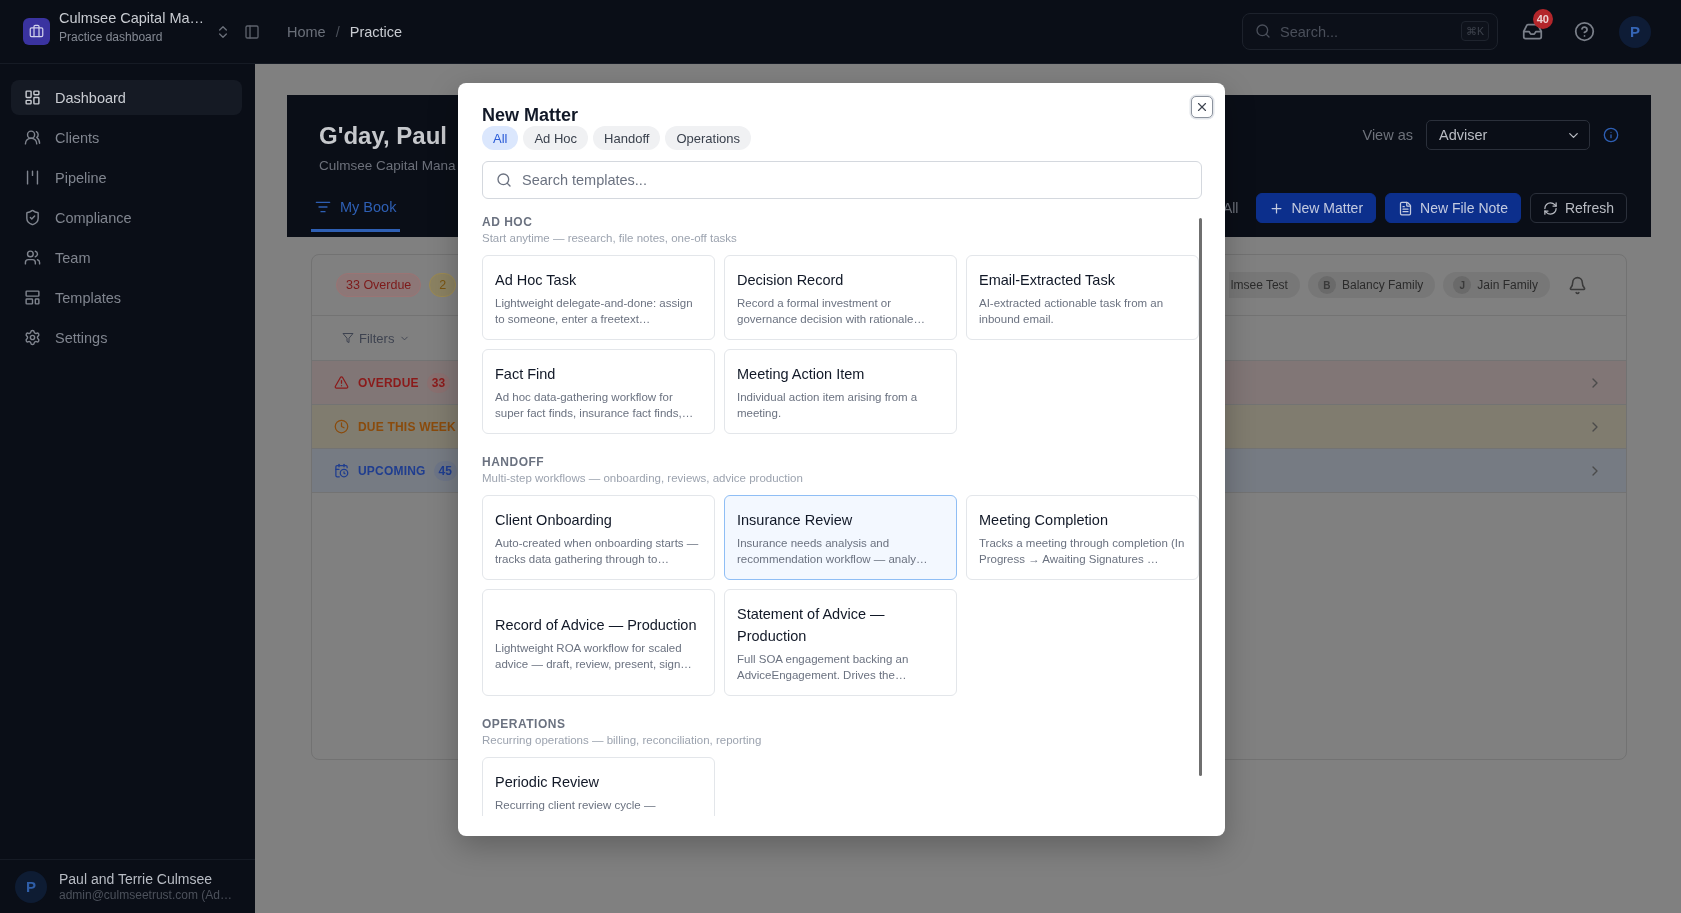 The image size is (1681, 913). Describe the element at coordinates (643, 478) in the screenshot. I see `section-description: Multi-step workflows — onboarding, reviews, advice production` at that location.